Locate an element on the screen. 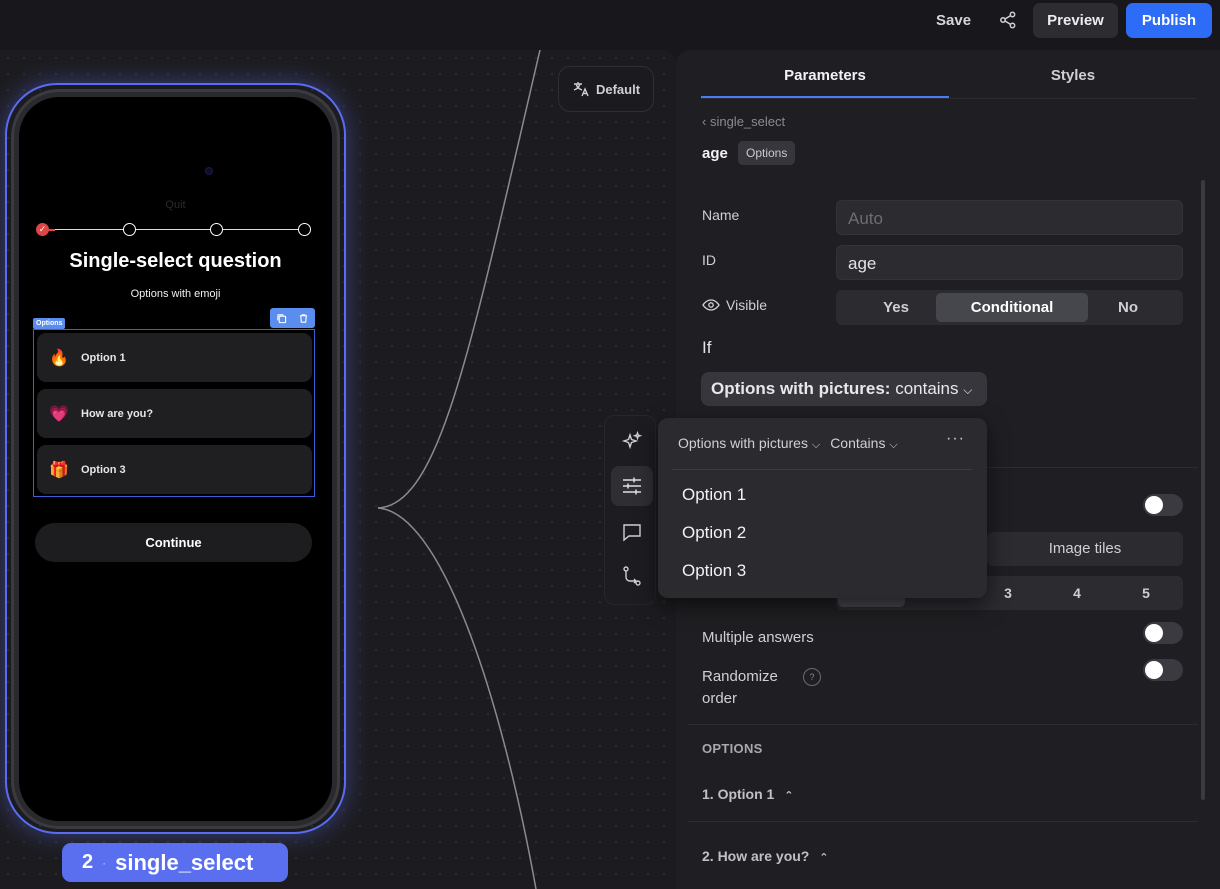  condition-operator: contains is located at coordinates (927, 388).